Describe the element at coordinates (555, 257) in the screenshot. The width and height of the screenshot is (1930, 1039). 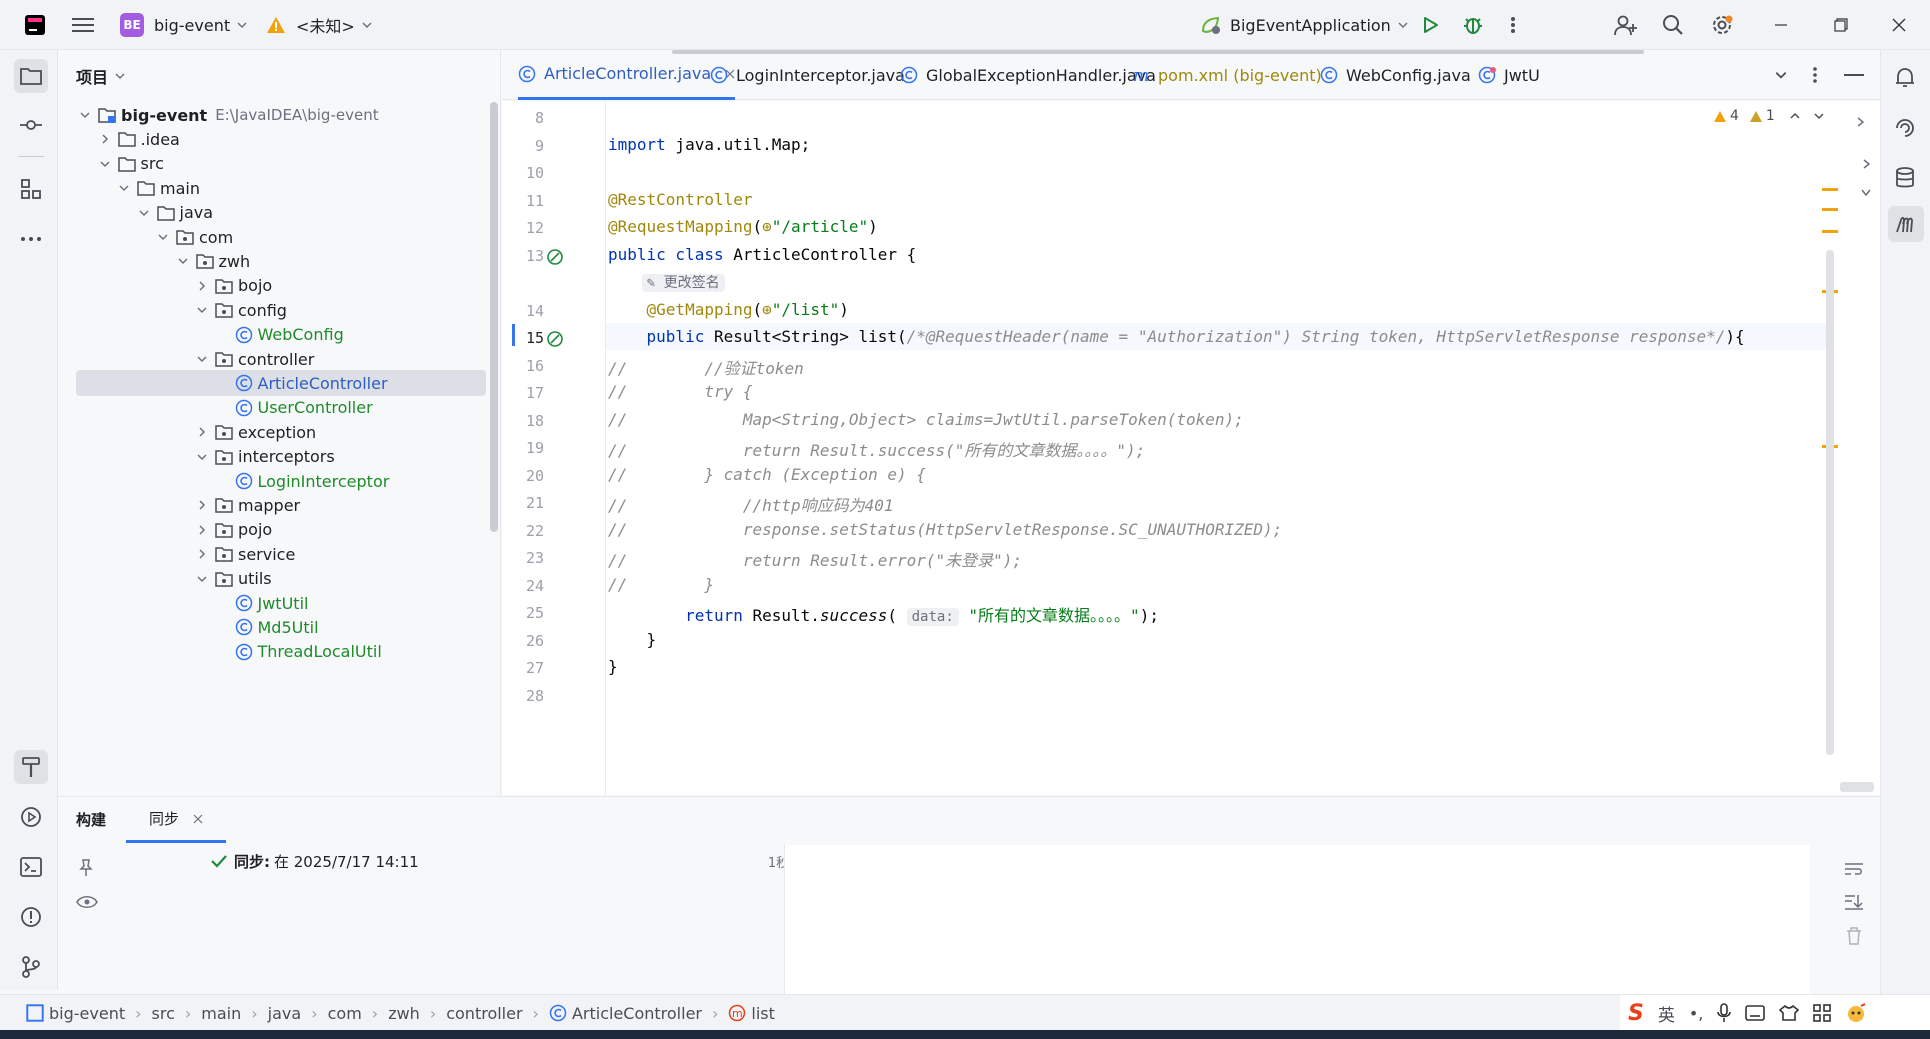
I see `bean-icon` at that location.